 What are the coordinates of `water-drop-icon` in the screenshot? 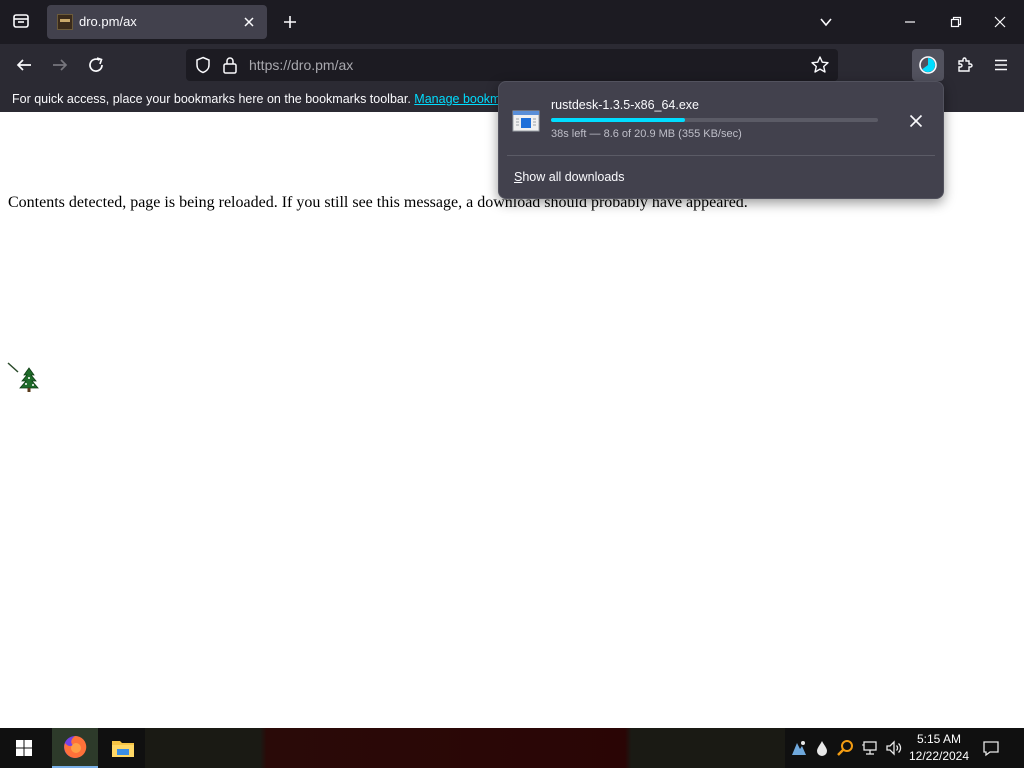 It's located at (822, 748).